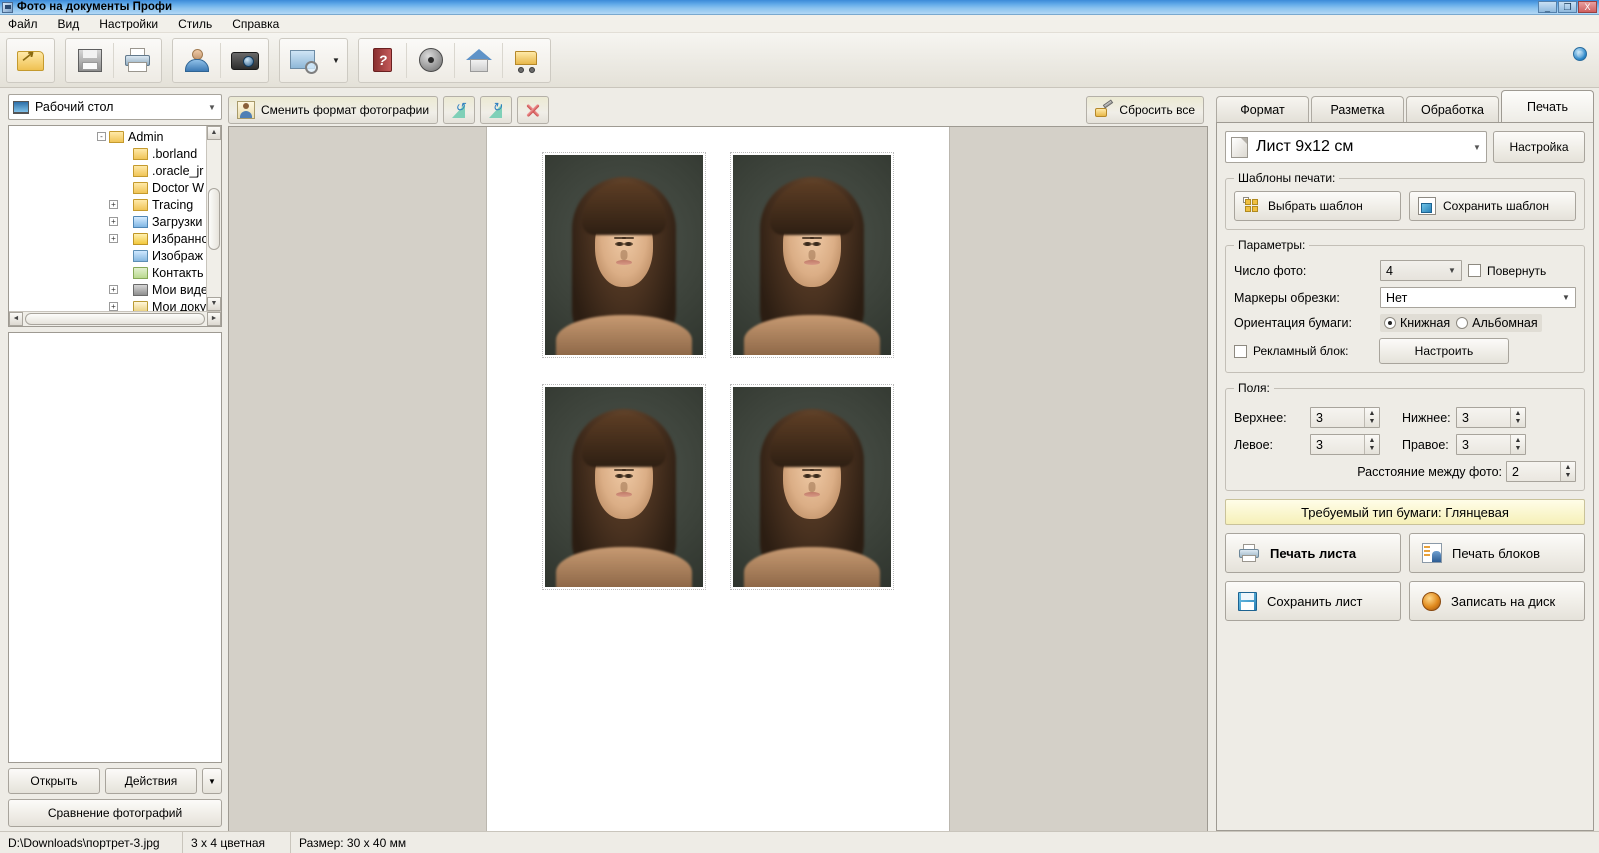  Describe the element at coordinates (1539, 147) in the screenshot. I see `sheet-settings-button: Настройка` at that location.